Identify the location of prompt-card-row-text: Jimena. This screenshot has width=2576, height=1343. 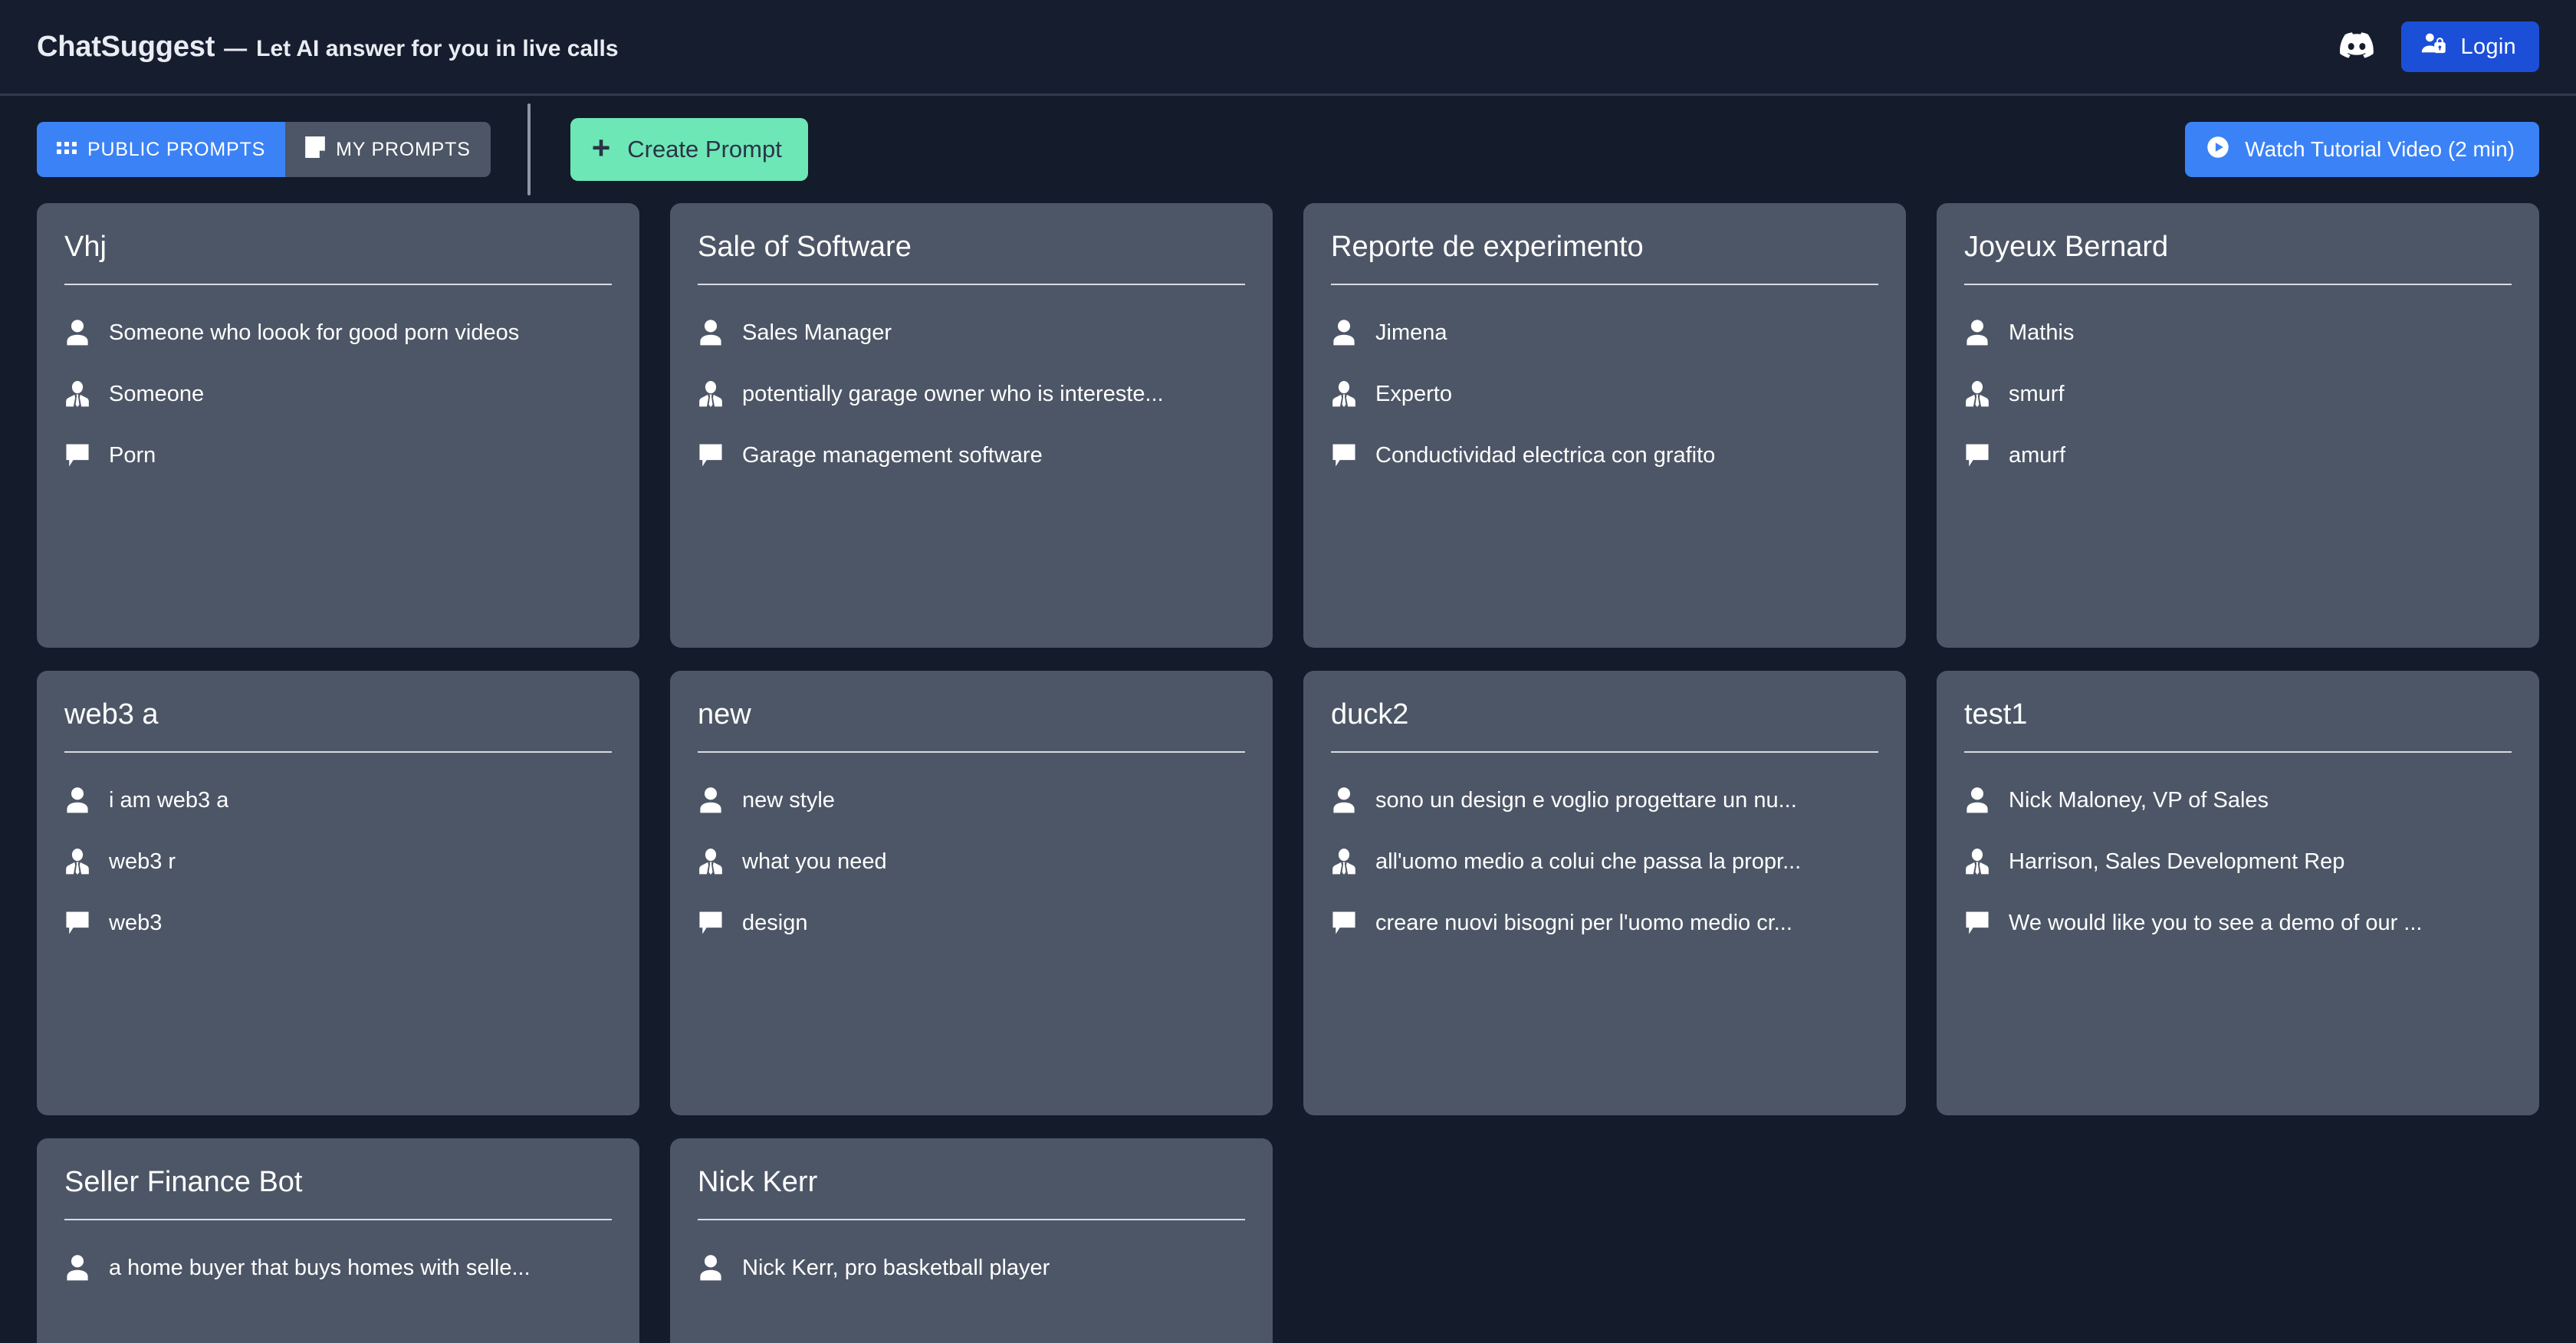
(1411, 333).